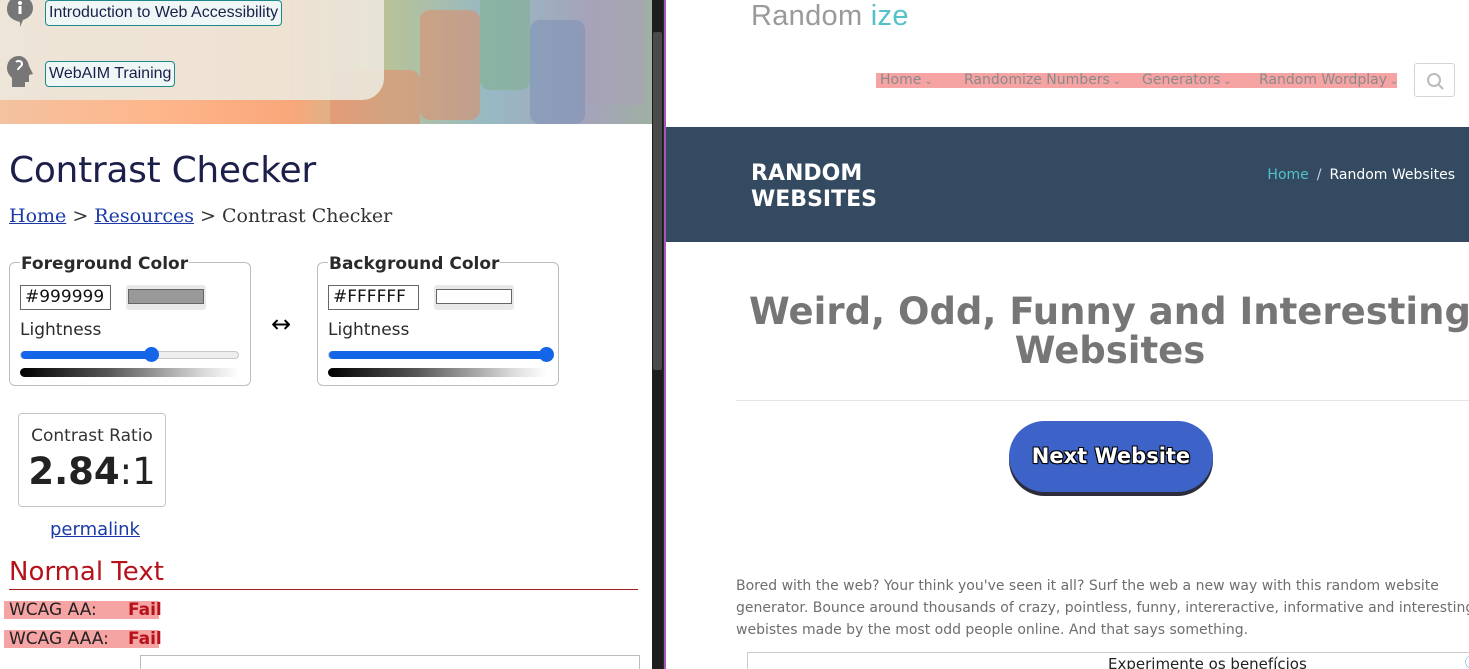 The image size is (1469, 669). What do you see at coordinates (373, 297) in the screenshot?
I see `background-hex-input: #FFFFFF` at bounding box center [373, 297].